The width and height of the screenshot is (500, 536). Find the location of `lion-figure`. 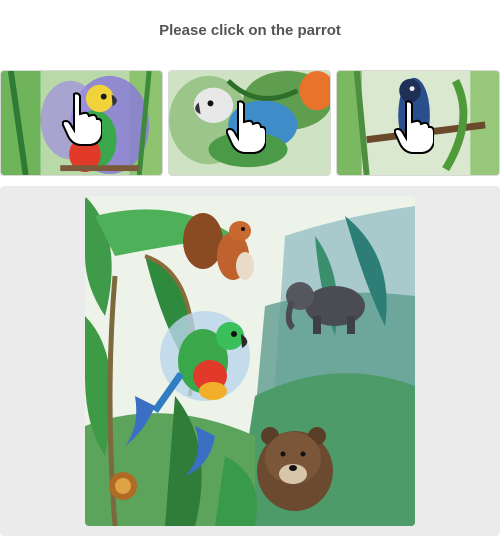

lion-figure is located at coordinates (123, 486).